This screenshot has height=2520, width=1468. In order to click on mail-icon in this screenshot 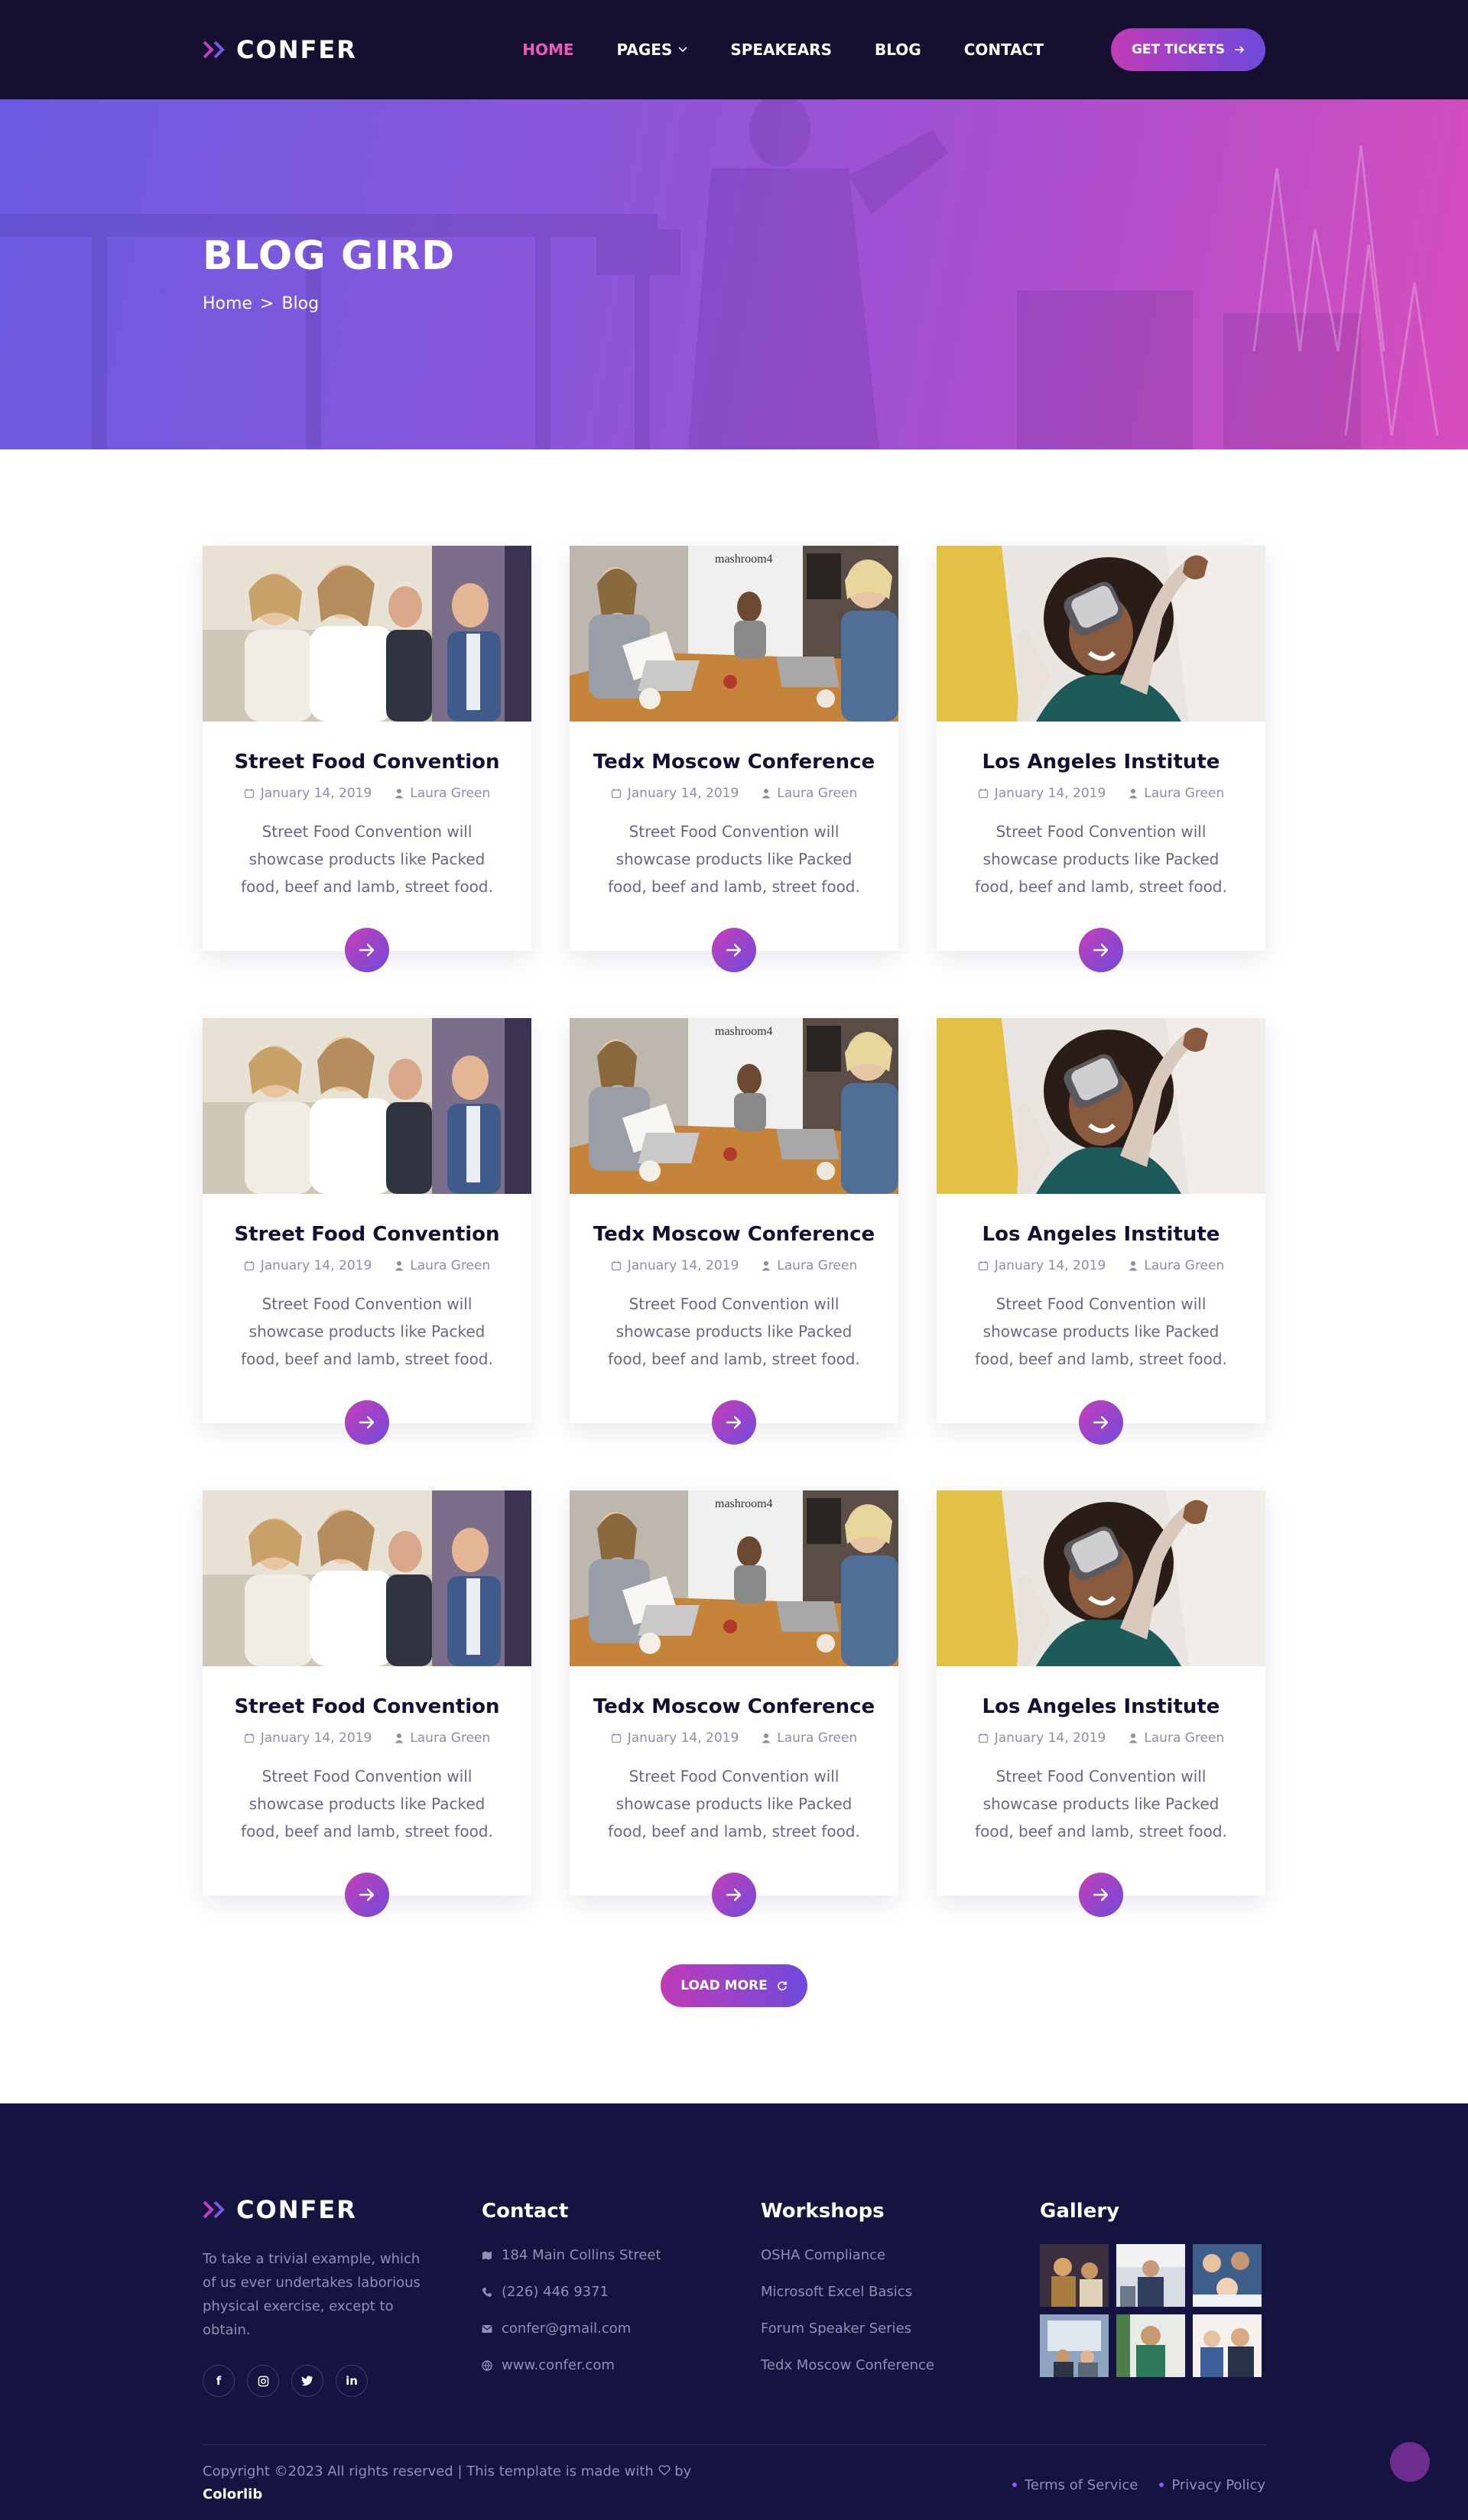, I will do `click(487, 2329)`.